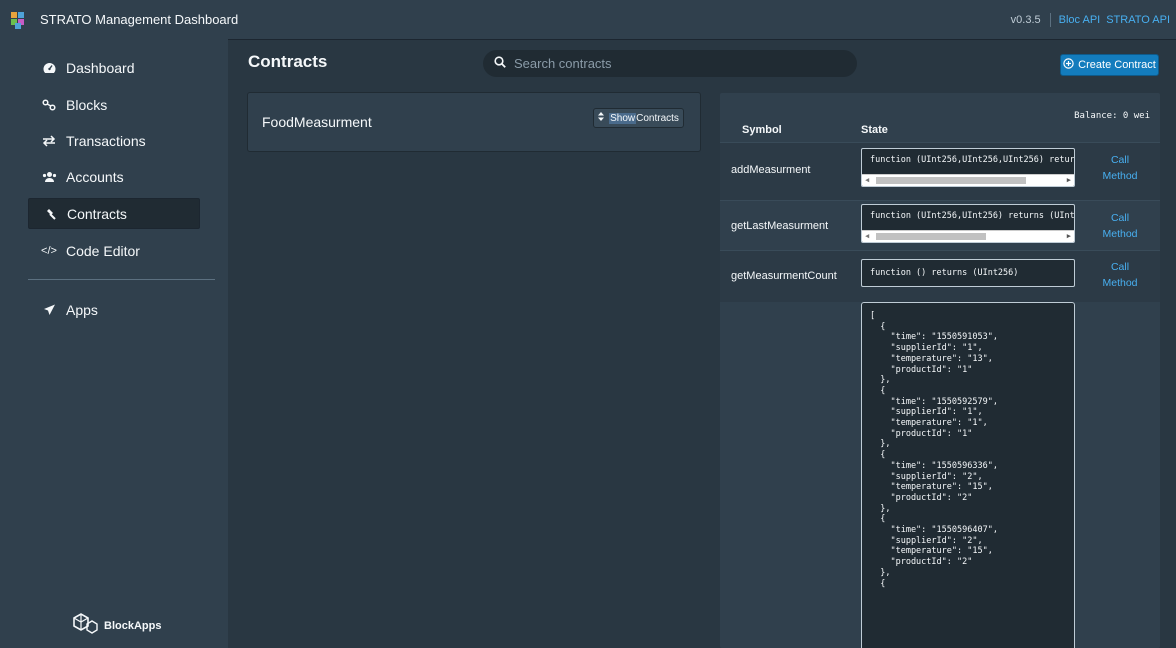 The image size is (1176, 648). I want to click on strato-logo-icon, so click(19, 20).